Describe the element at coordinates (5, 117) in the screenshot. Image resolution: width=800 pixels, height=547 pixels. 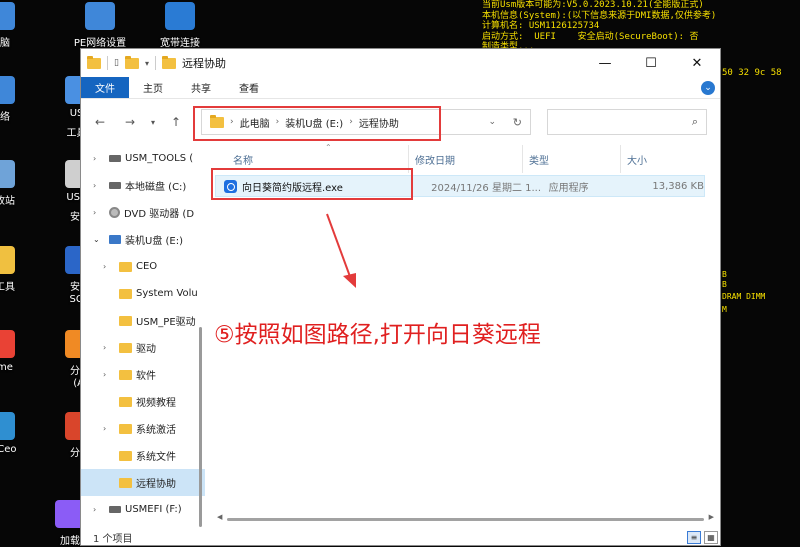
I see `shortcut-label: 网络` at that location.